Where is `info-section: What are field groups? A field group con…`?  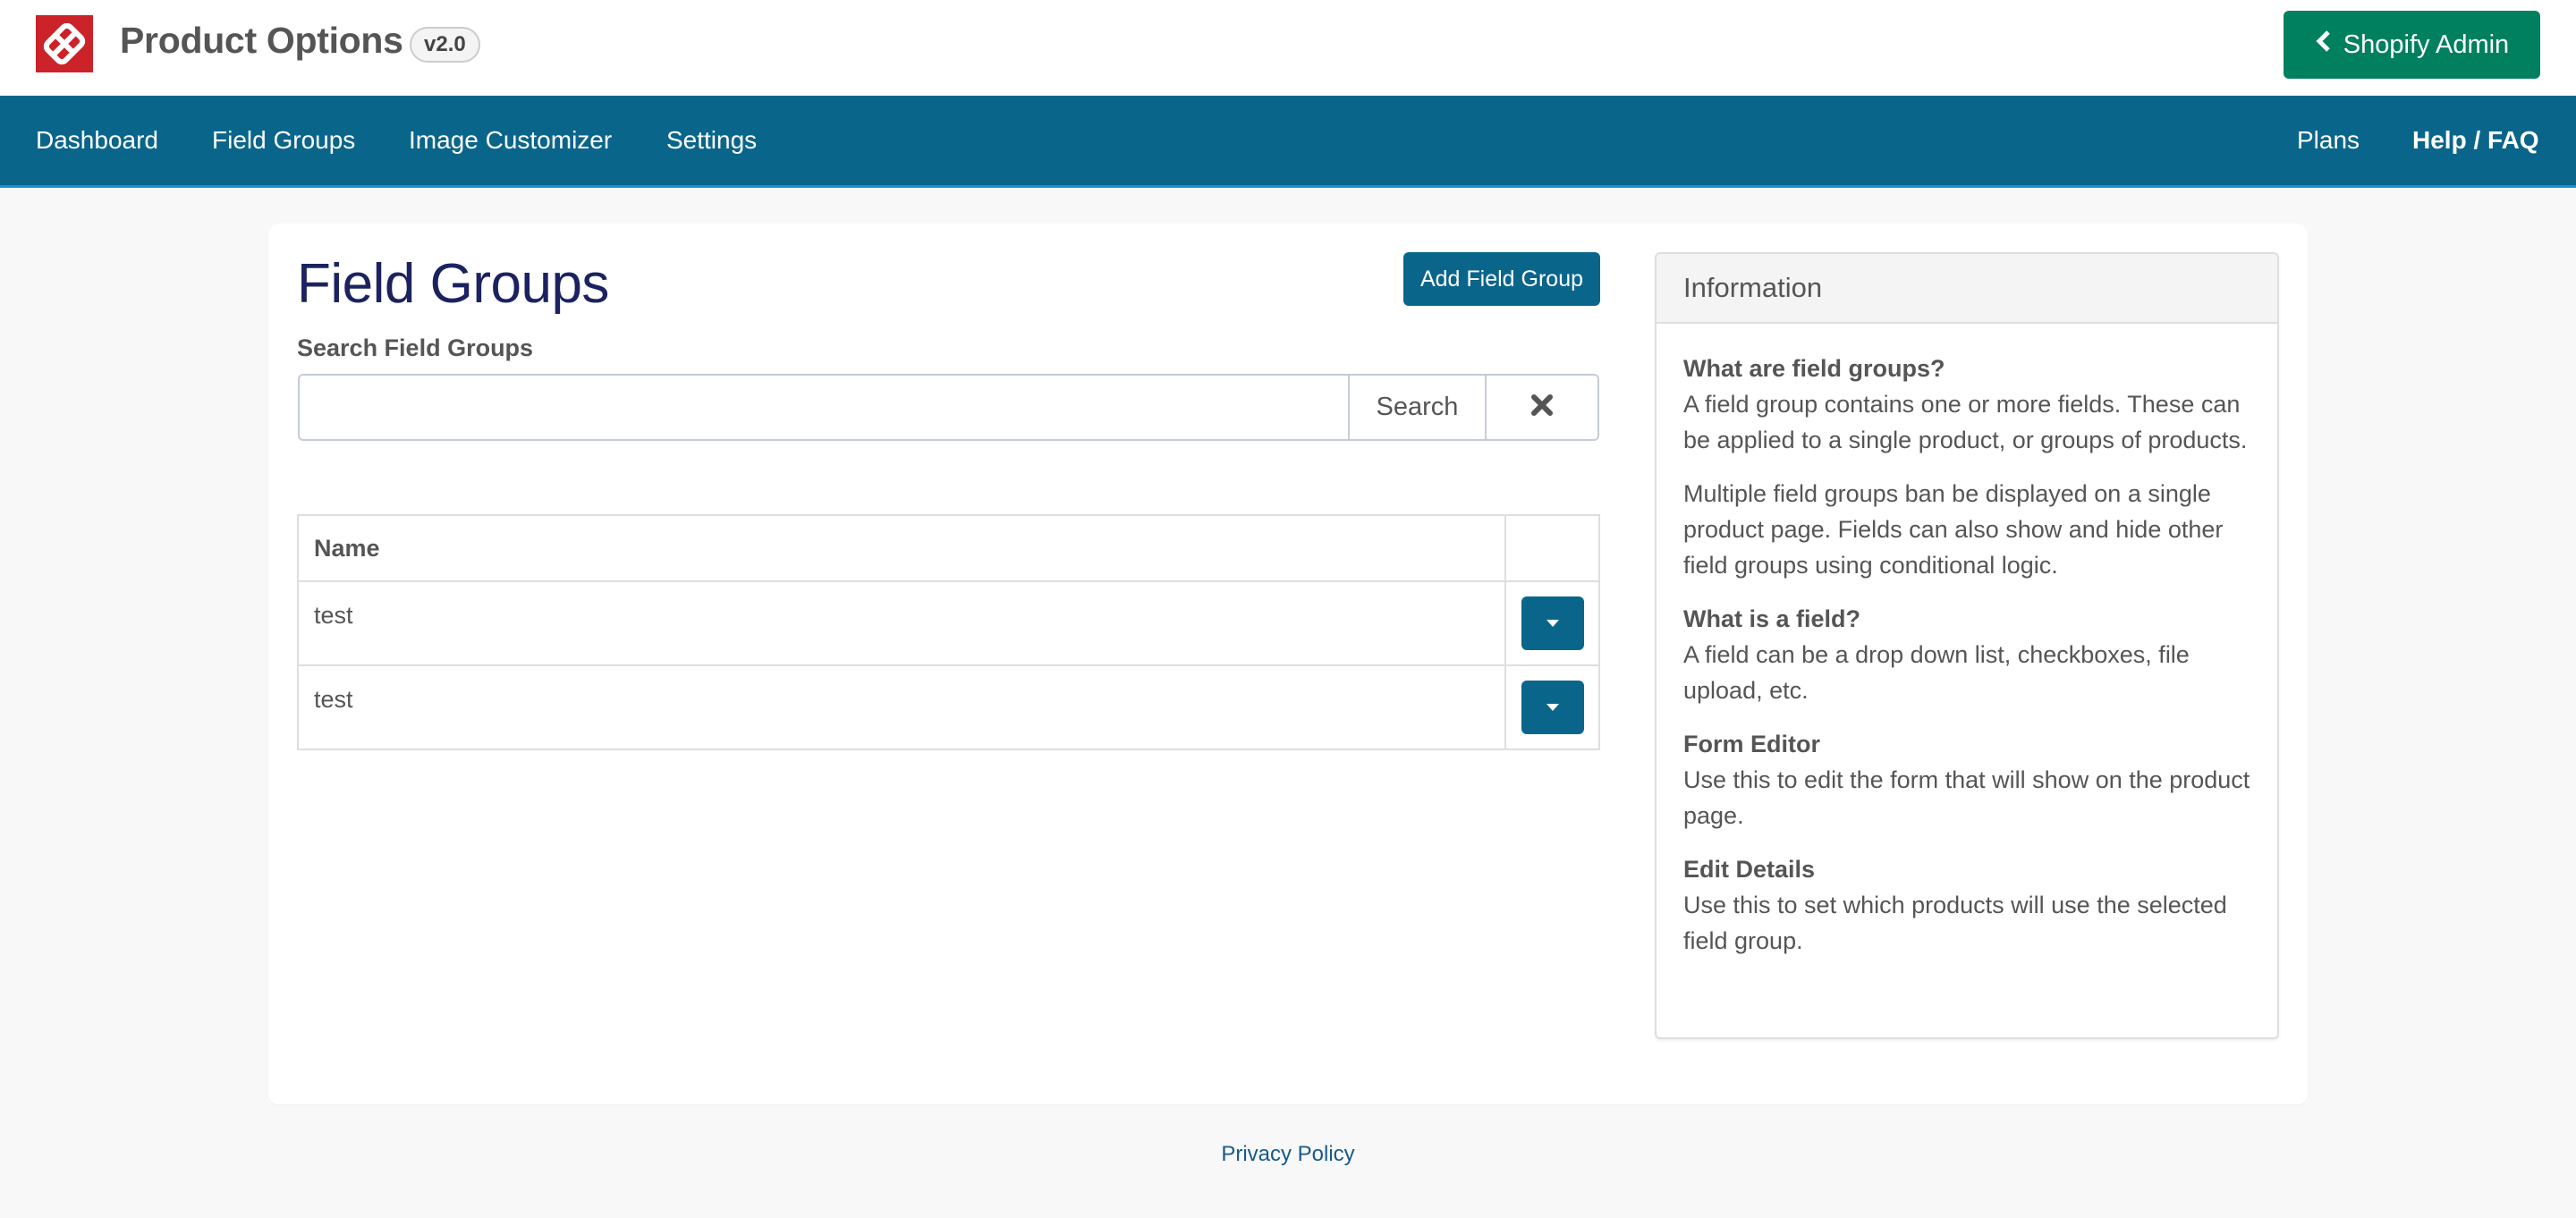 info-section: What are field groups? A field group con… is located at coordinates (1966, 467).